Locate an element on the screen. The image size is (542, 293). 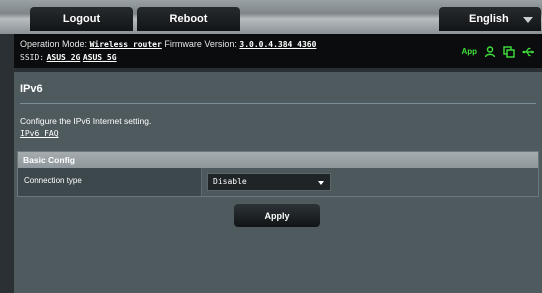
ssid-2g-link: ASUS_2G is located at coordinates (64, 57).